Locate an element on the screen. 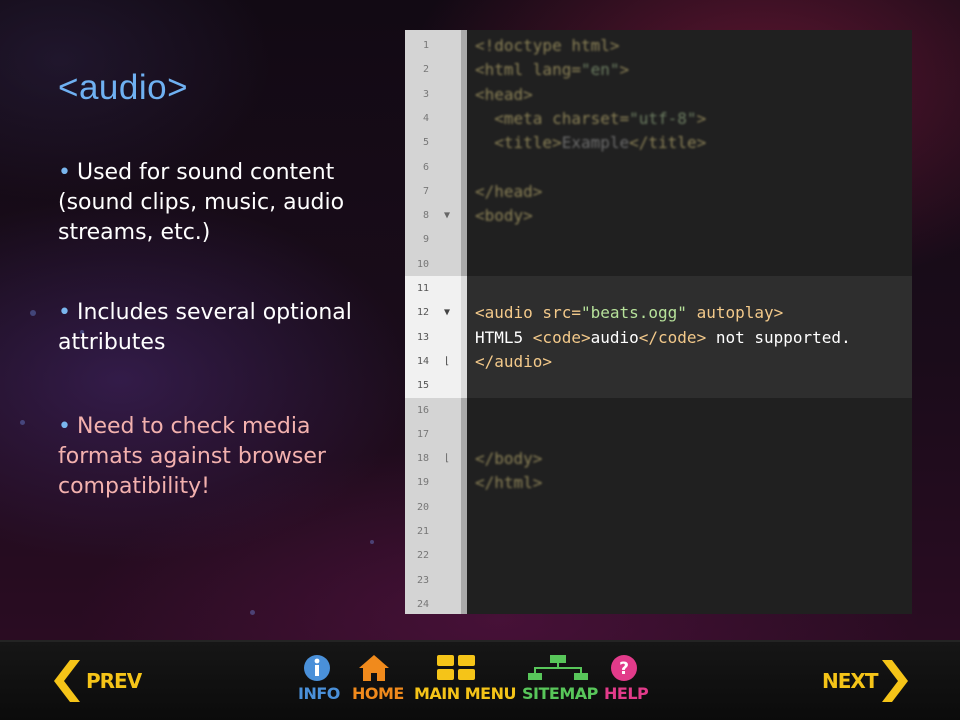 The image size is (960, 720). code-line: 19 </html> is located at coordinates (658, 483).